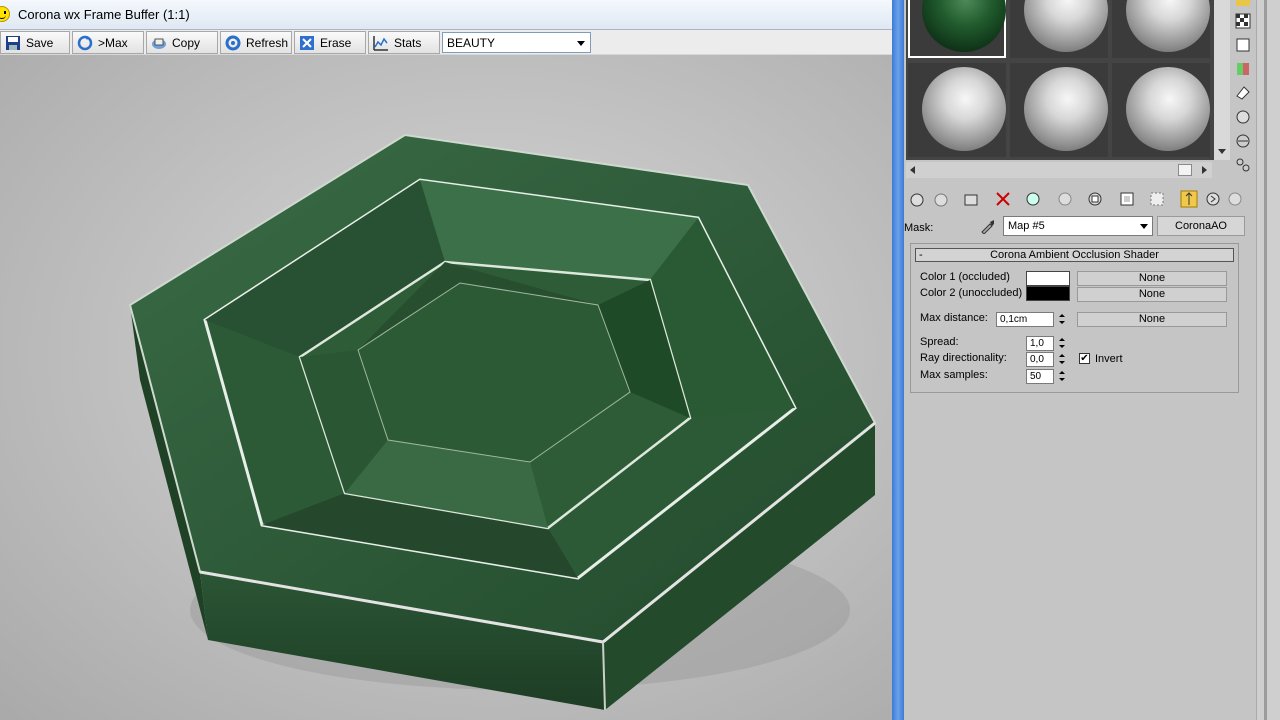  Describe the element at coordinates (1048, 293) in the screenshot. I see `color2-swatch` at that location.